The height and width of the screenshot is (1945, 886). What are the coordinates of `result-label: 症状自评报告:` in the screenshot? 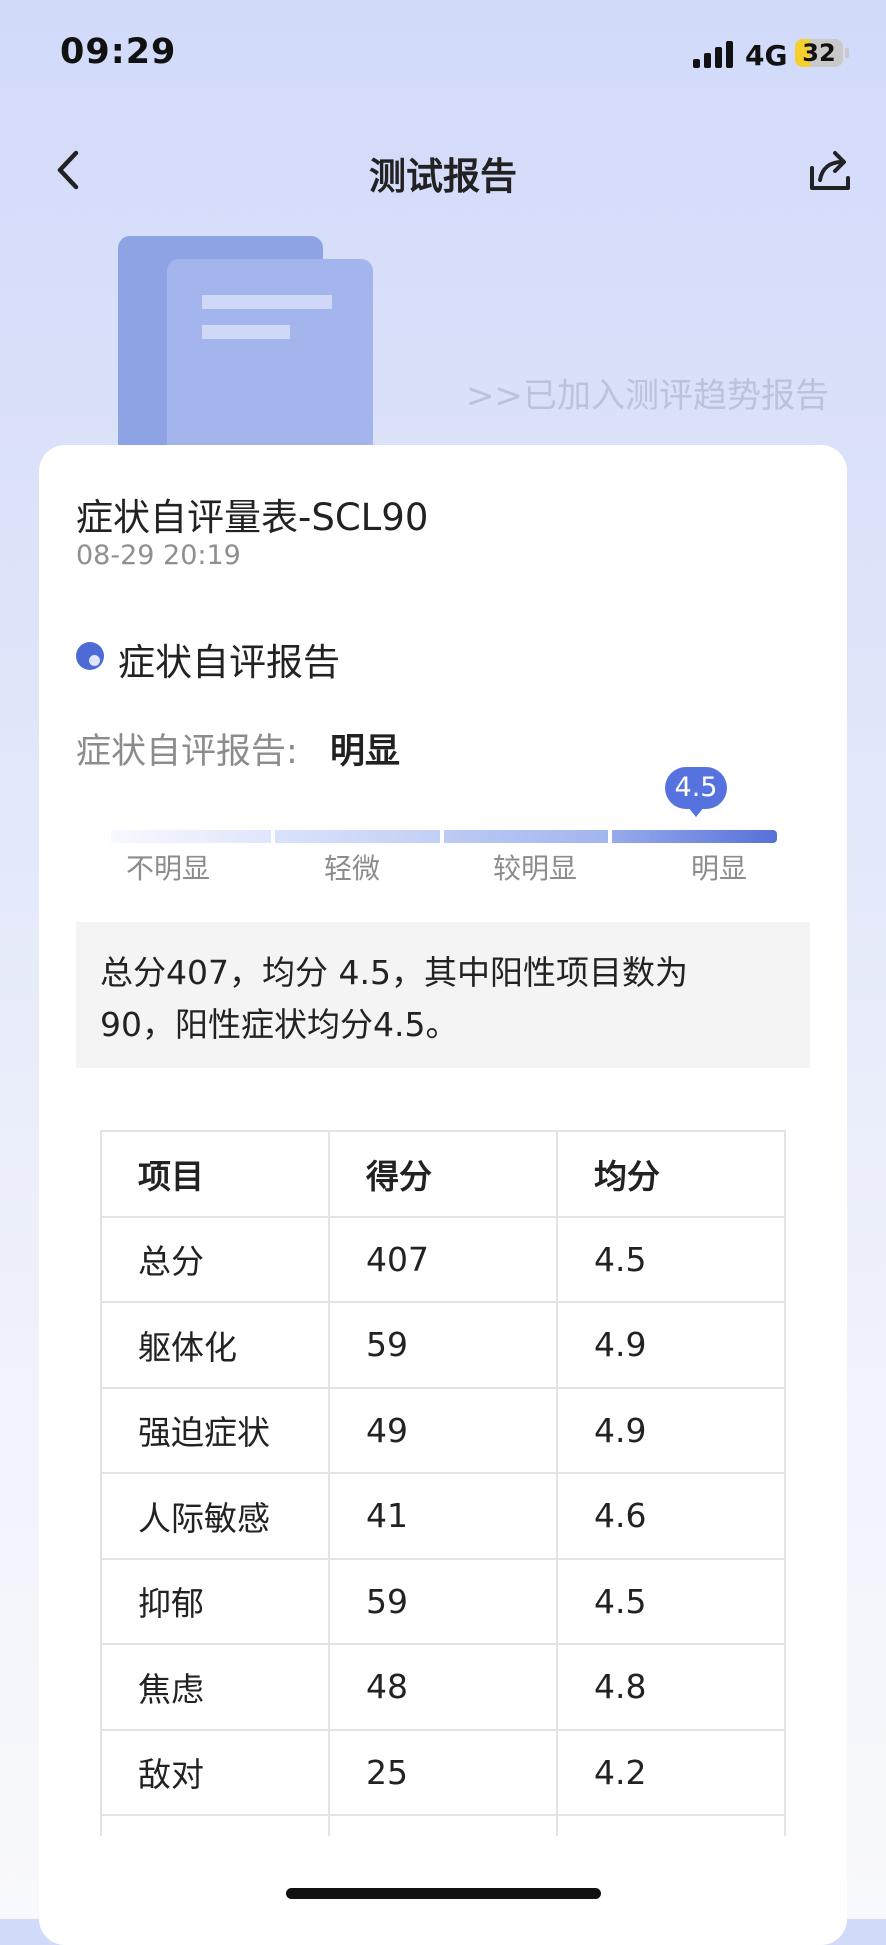 It's located at (187, 752).